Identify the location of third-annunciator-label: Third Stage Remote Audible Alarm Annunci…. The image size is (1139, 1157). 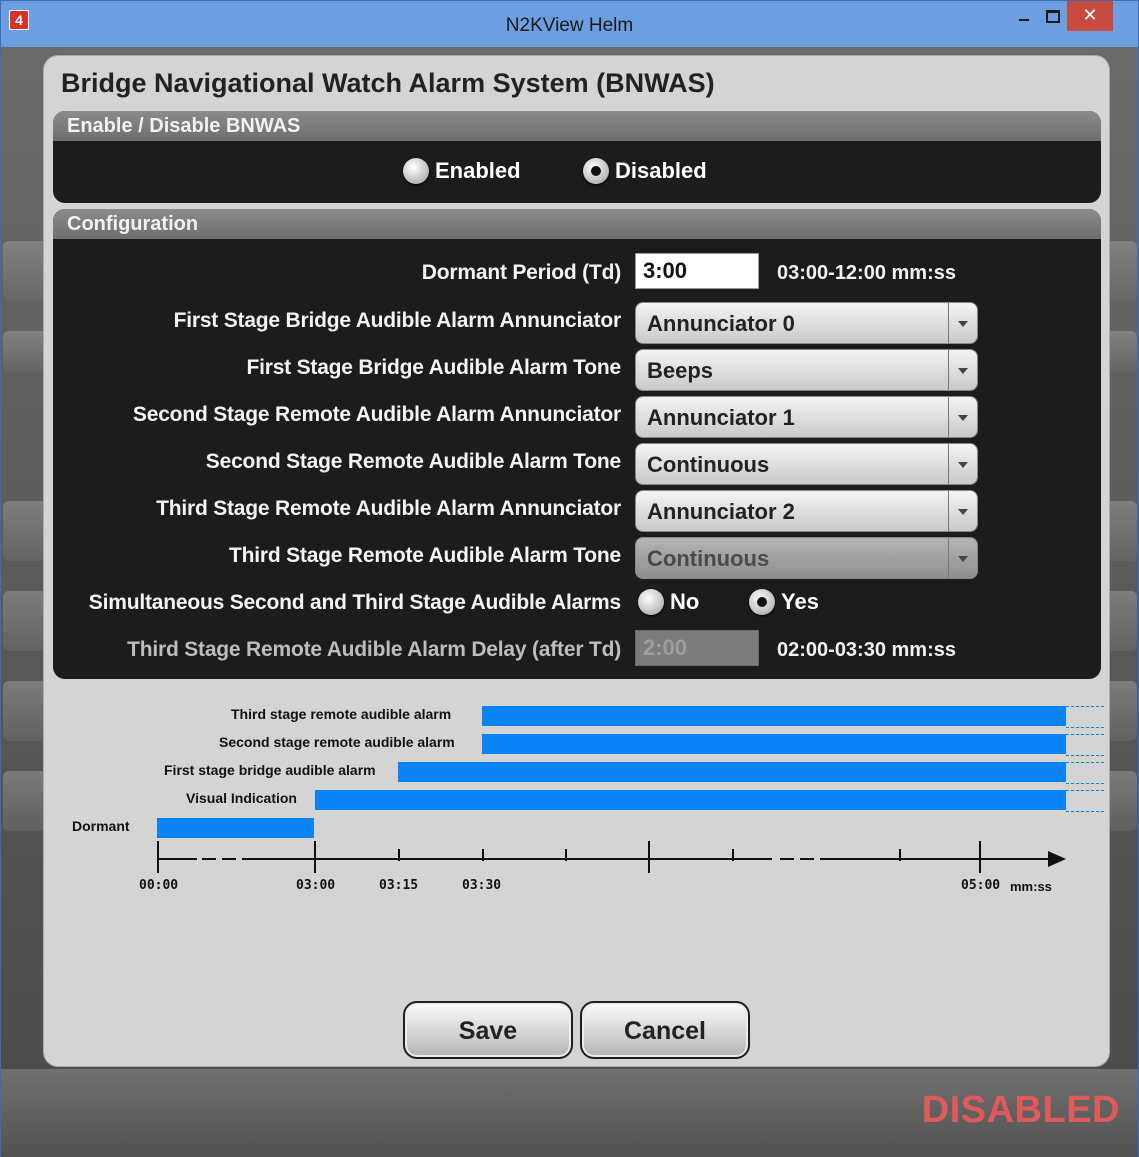
(388, 508).